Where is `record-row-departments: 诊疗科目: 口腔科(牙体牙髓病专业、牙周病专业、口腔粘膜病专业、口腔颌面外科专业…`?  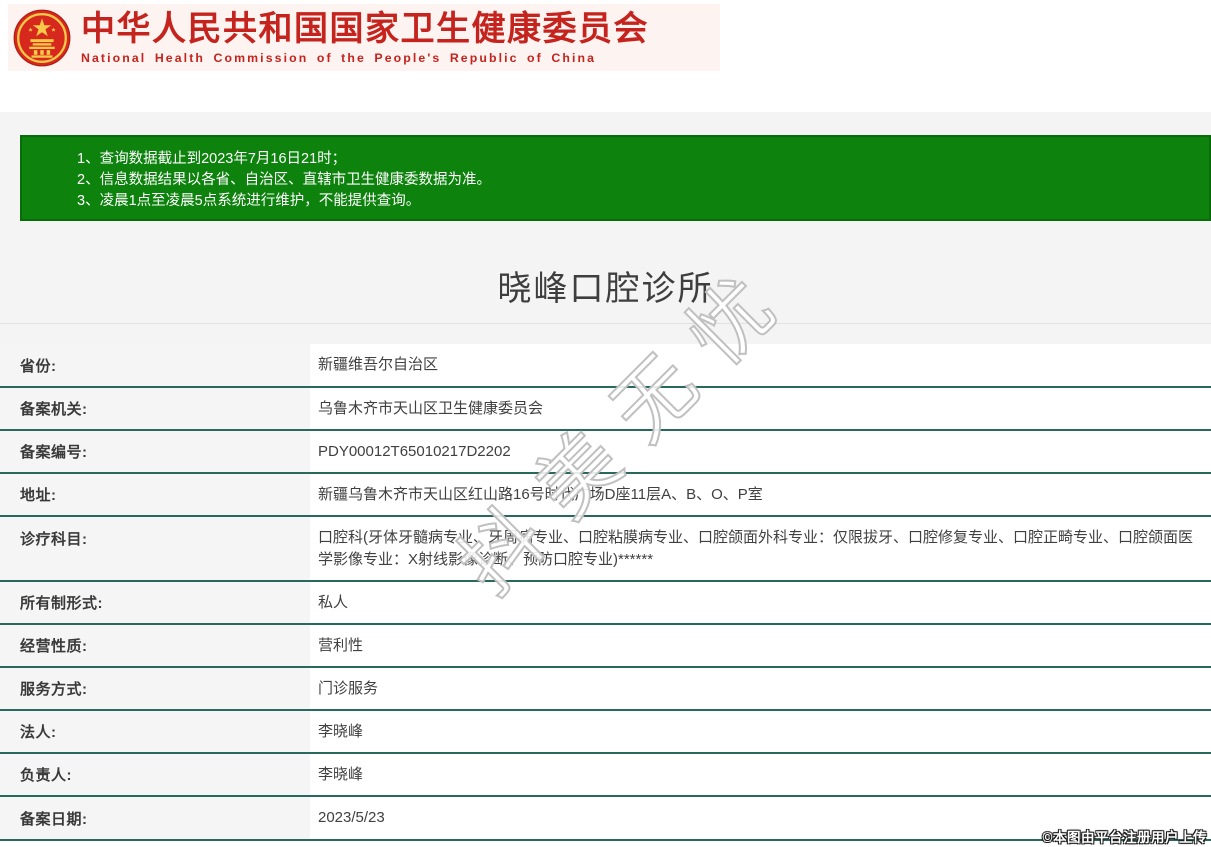
record-row-departments: 诊疗科目: 口腔科(牙体牙髓病专业、牙周病专业、口腔粘膜病专业、口腔颌面外科专业… is located at coordinates (605, 549).